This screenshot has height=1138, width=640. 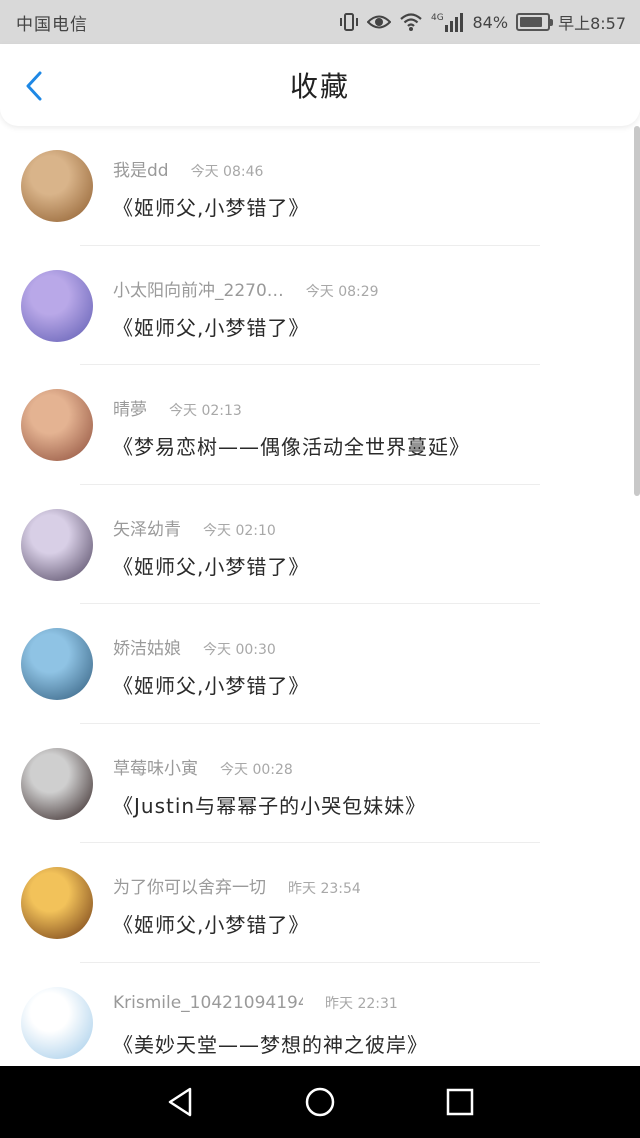 I want to click on user-name: 我是dd, so click(x=141, y=168).